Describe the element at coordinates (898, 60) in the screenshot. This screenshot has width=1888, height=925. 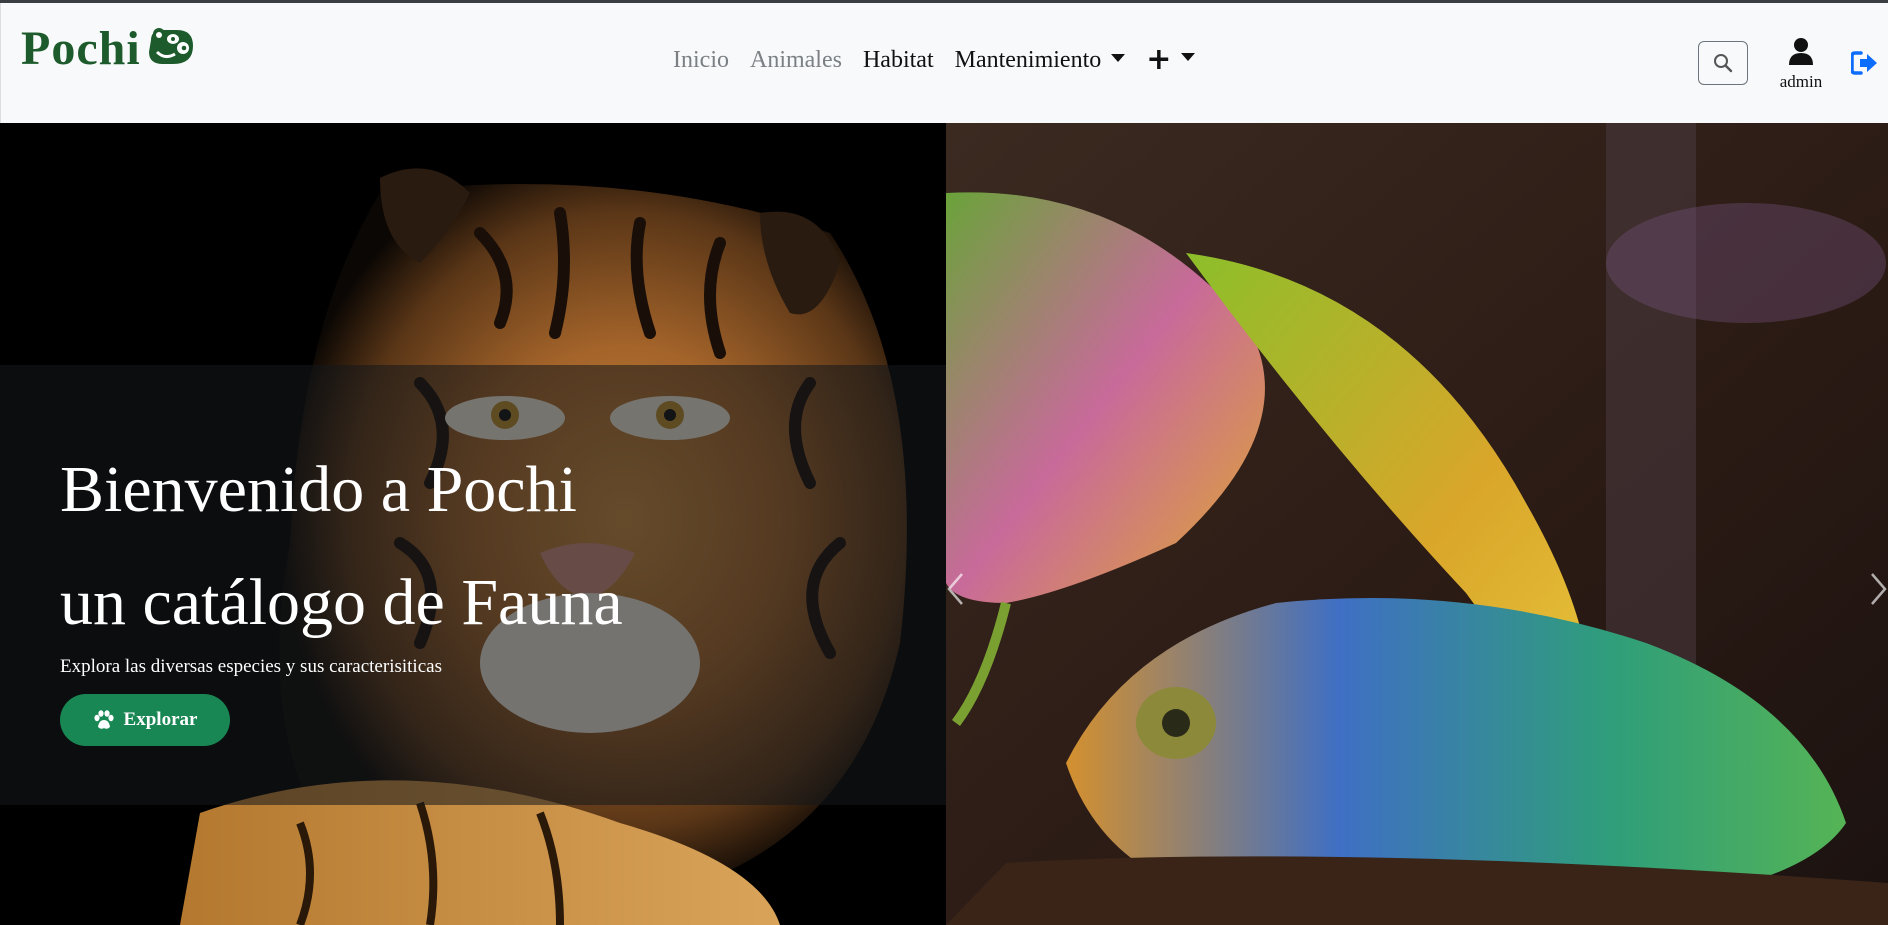
I see `nav-habitat: Habitat` at that location.